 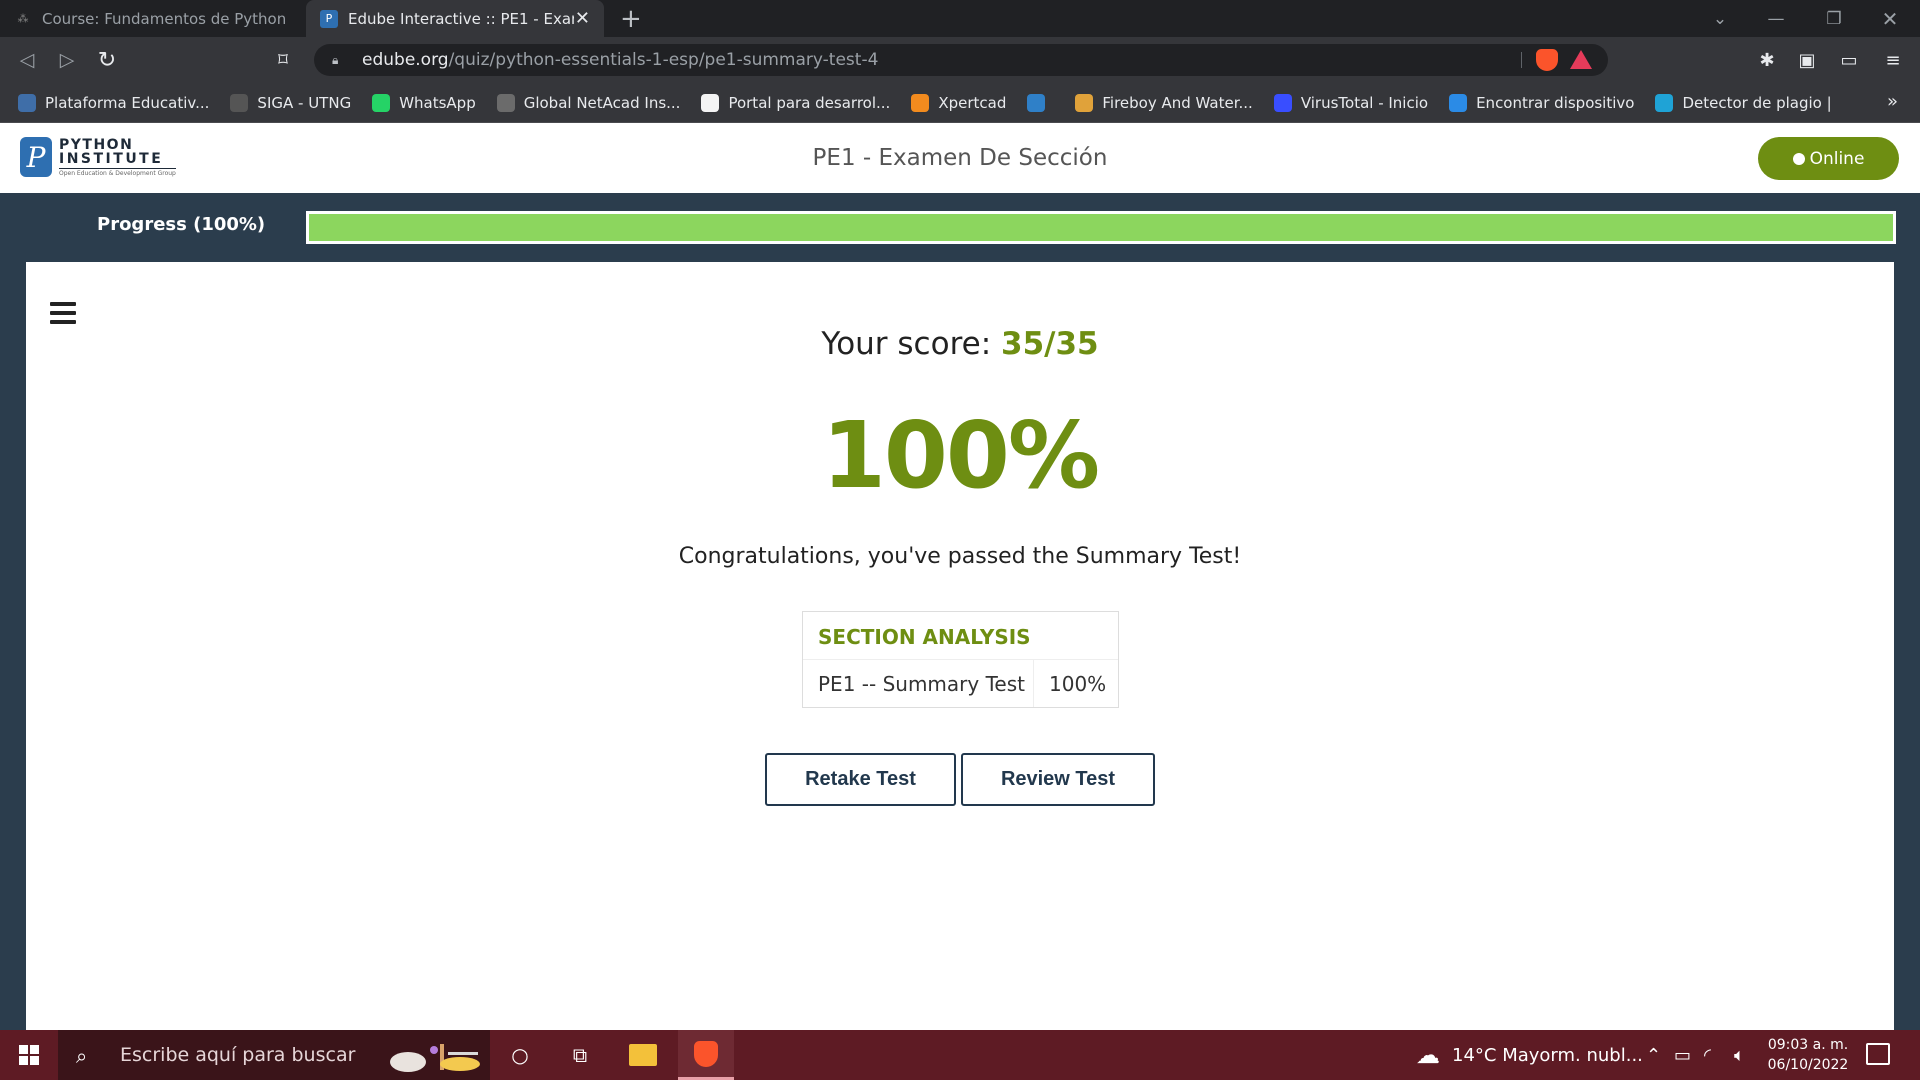 I want to click on bookmark-item, so click(x=1040, y=102).